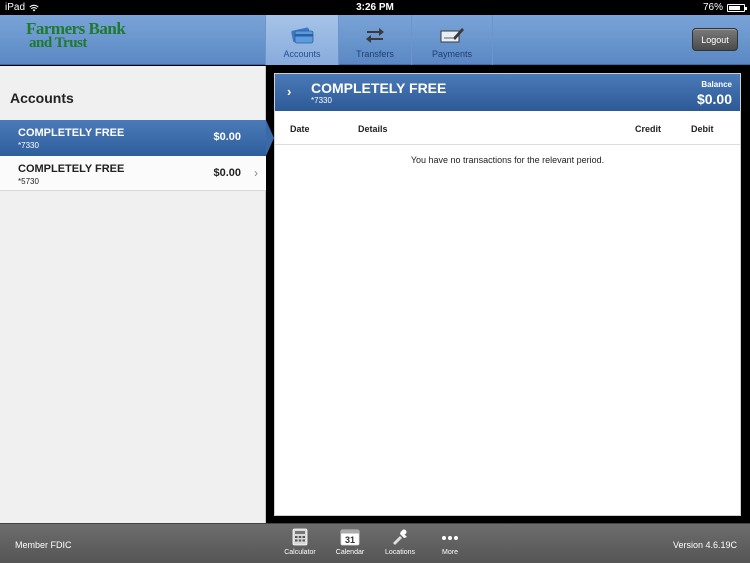 The width and height of the screenshot is (750, 563). I want to click on tab-transfers: Transfers, so click(374, 40).